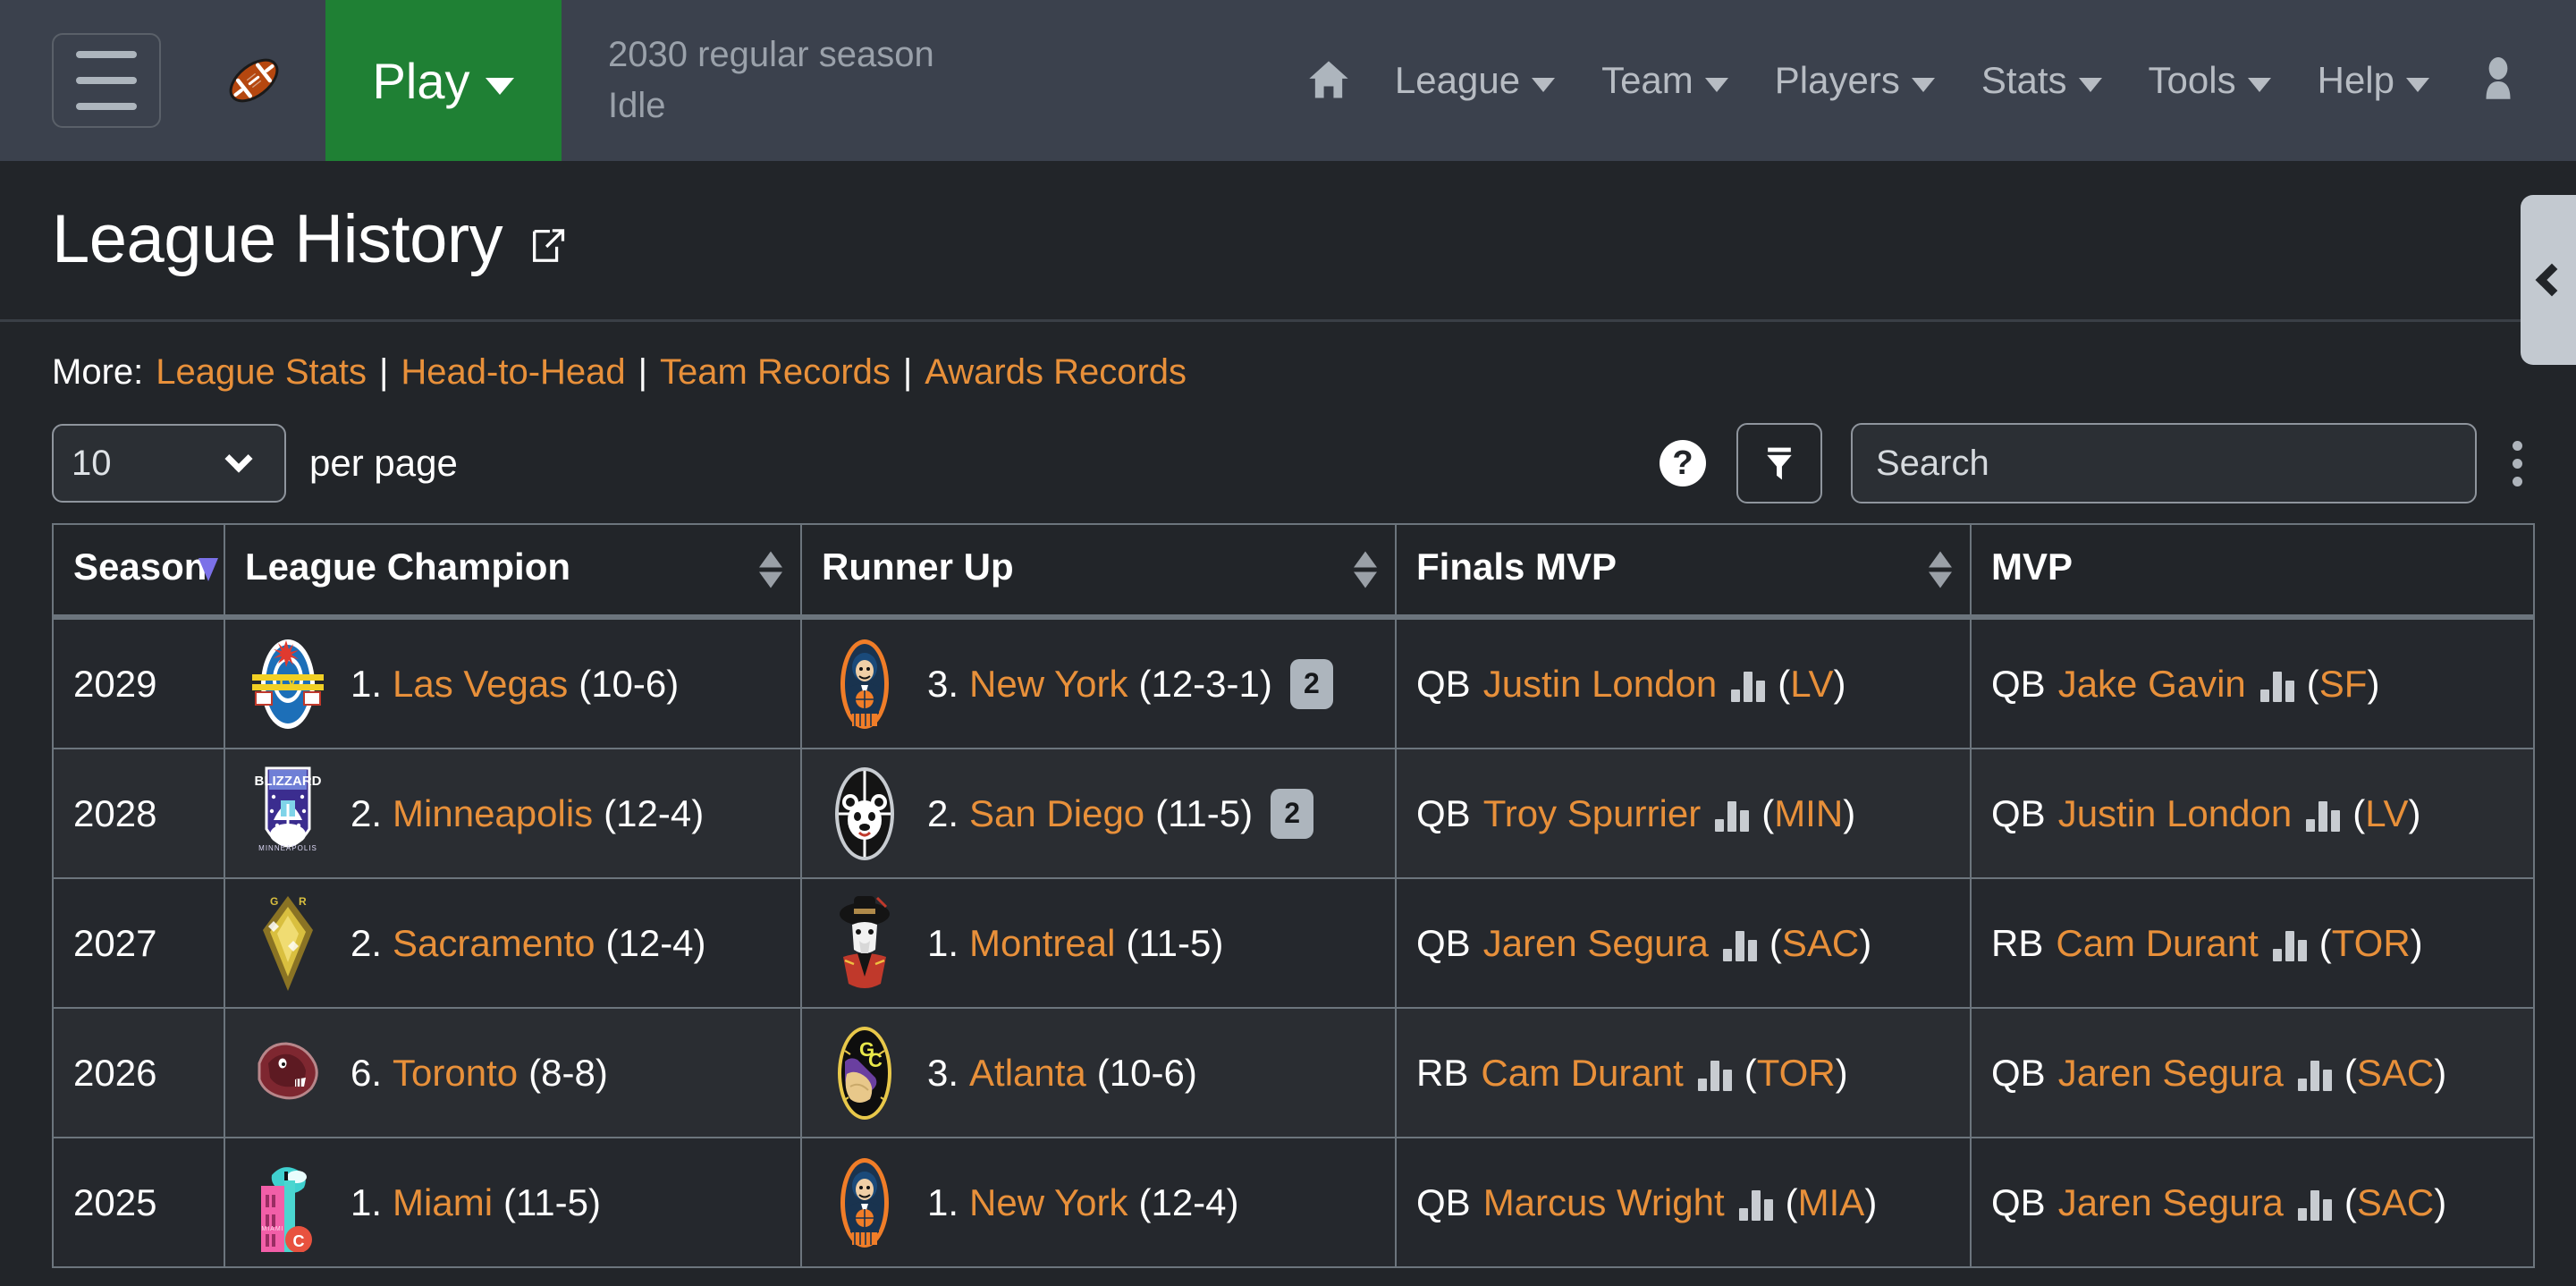 This screenshot has height=1286, width=2576. Describe the element at coordinates (138, 1072) in the screenshot. I see `cell-season: 2026` at that location.